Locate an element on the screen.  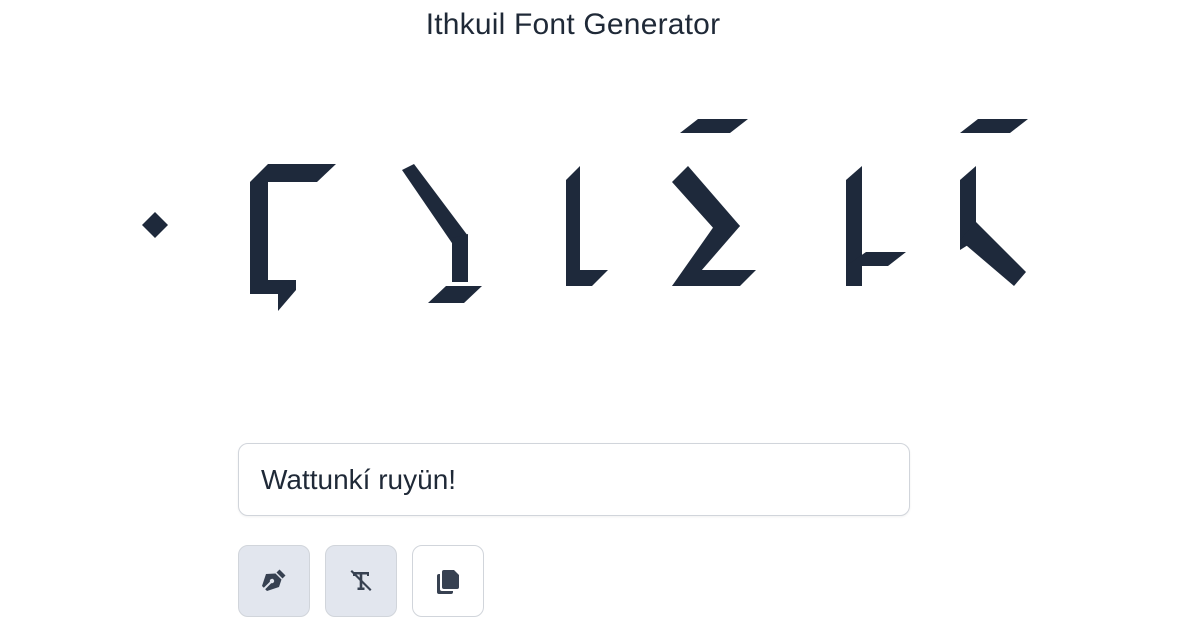
text-slash-icon is located at coordinates (361, 580).